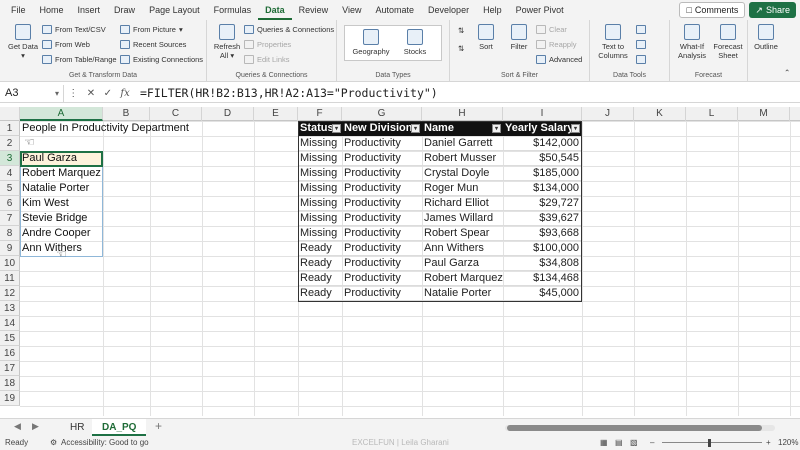  What do you see at coordinates (176, 114) in the screenshot?
I see `column-header-c: C` at bounding box center [176, 114].